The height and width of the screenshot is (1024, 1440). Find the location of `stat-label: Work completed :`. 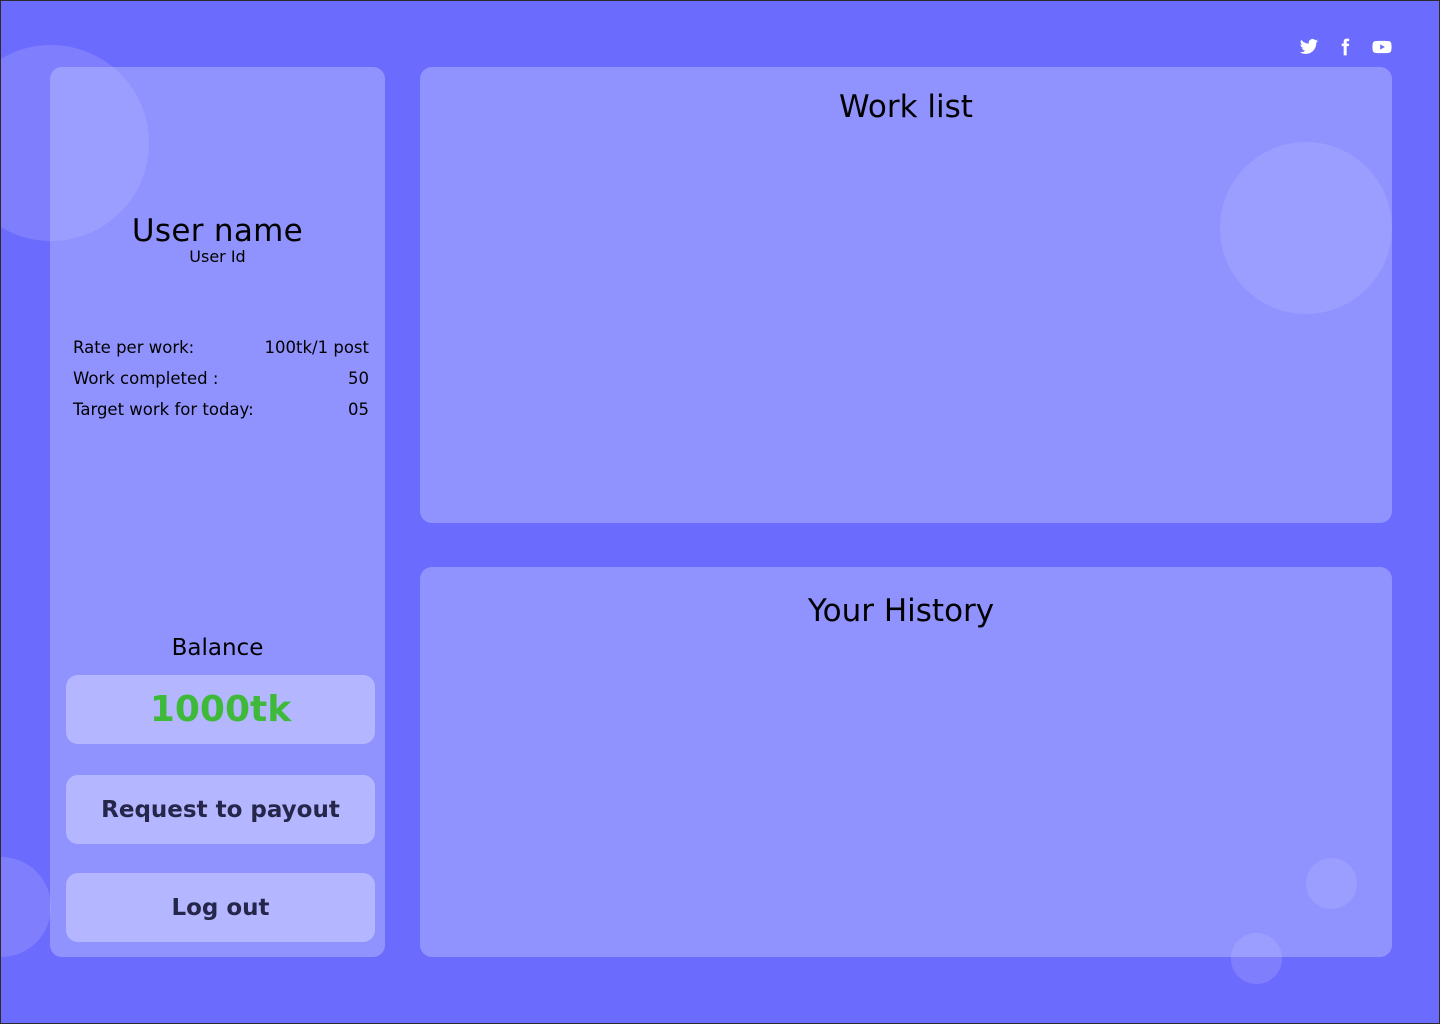

stat-label: Work completed : is located at coordinates (146, 378).